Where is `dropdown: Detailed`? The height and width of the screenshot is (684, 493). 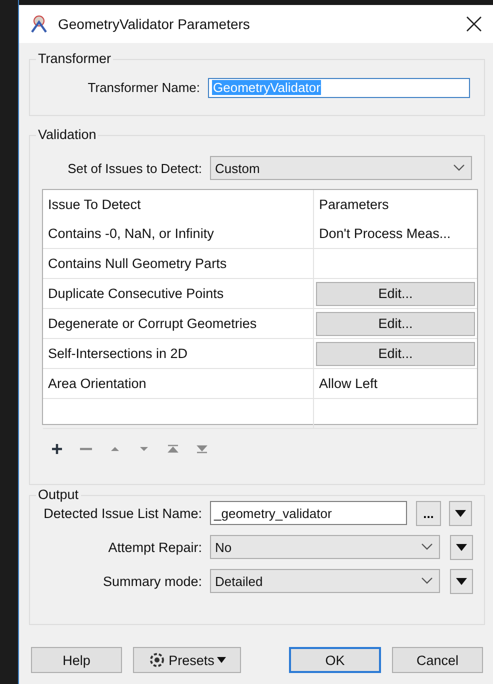
dropdown: Detailed is located at coordinates (325, 581).